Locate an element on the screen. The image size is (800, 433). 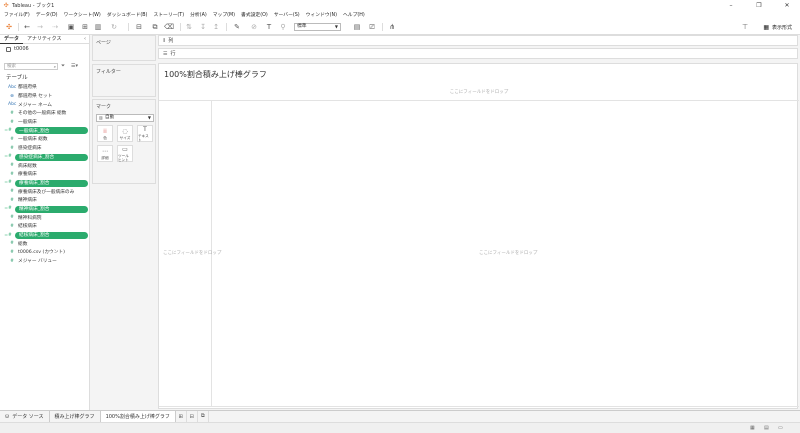
field-item: # 結核病床 is located at coordinates (44, 226).